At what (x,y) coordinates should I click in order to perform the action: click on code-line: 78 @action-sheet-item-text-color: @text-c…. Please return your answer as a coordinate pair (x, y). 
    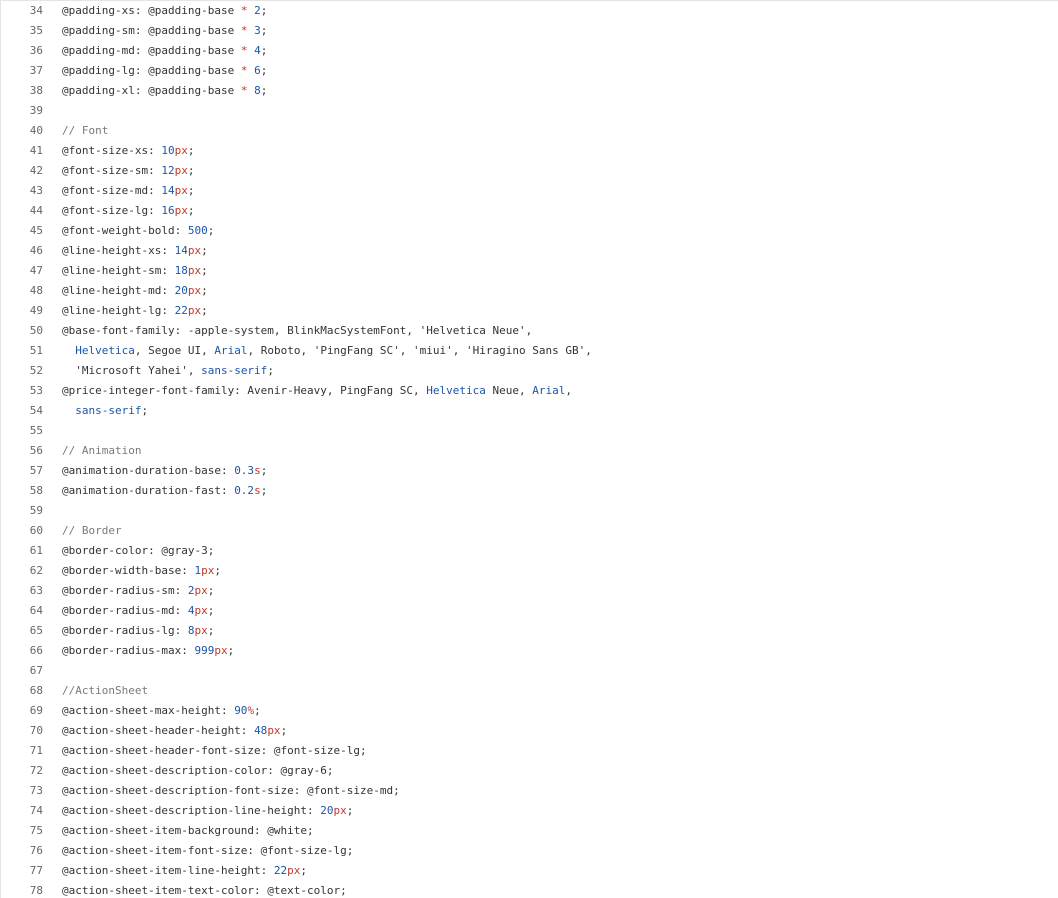
    Looking at the image, I should click on (529, 889).